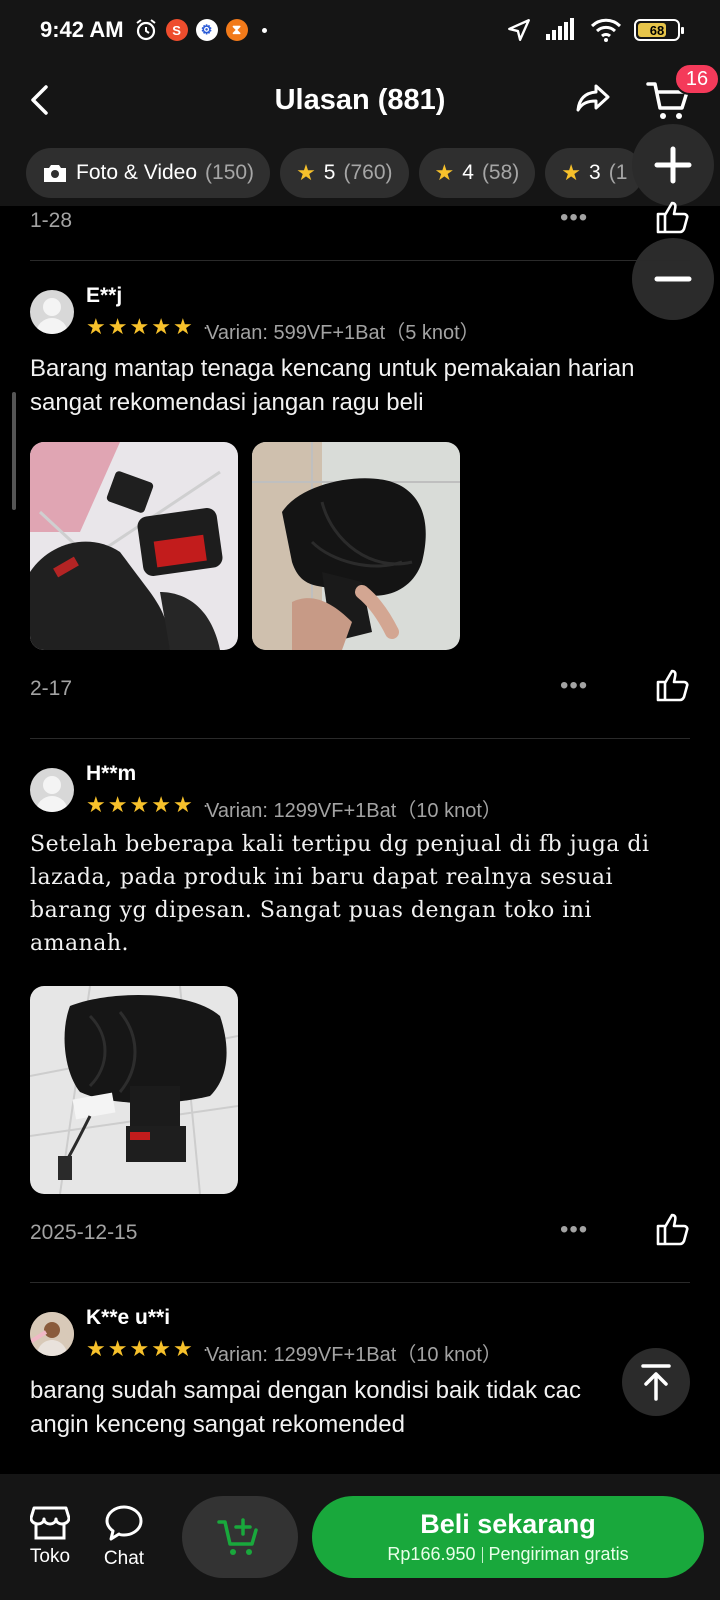  Describe the element at coordinates (468, 172) in the screenshot. I see `filter-label: 4` at that location.